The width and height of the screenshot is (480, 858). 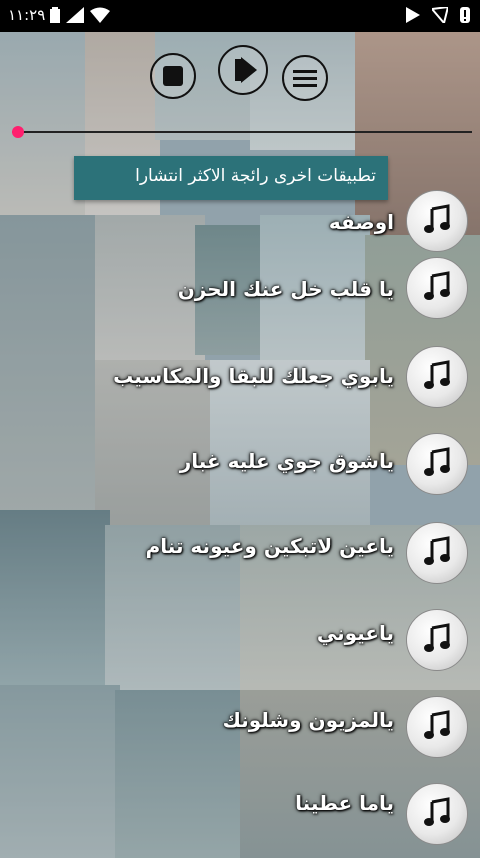 What do you see at coordinates (255, 176) in the screenshot?
I see `promo-banner-text: تطبيقات اخرى رائجة الاكثر انتشارا` at bounding box center [255, 176].